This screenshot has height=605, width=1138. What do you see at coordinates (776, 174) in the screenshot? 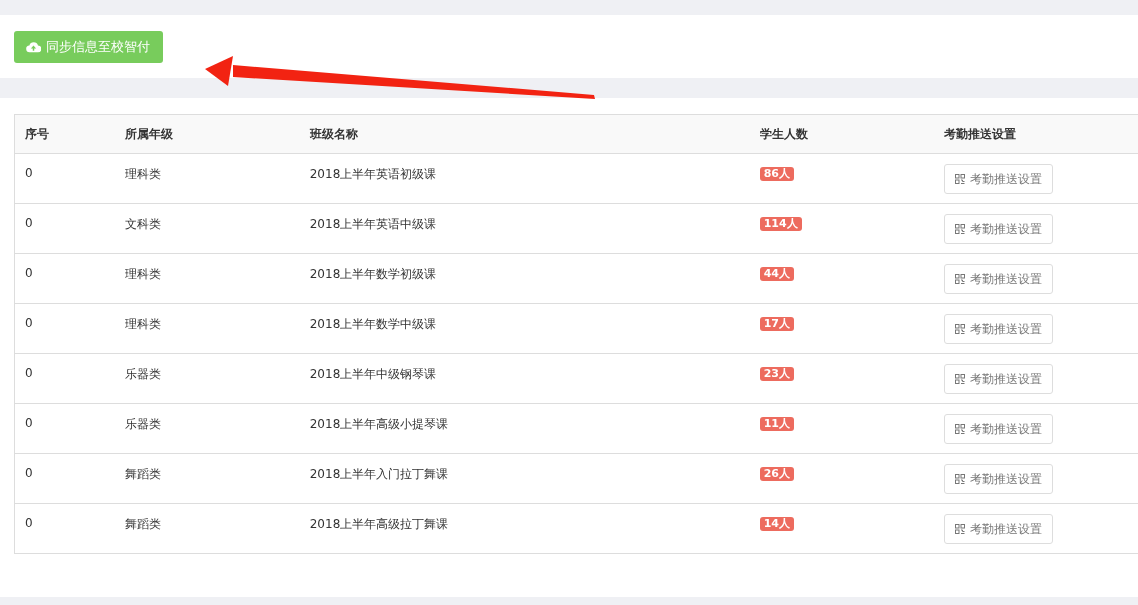
I see `student-count-badge: 86人` at bounding box center [776, 174].